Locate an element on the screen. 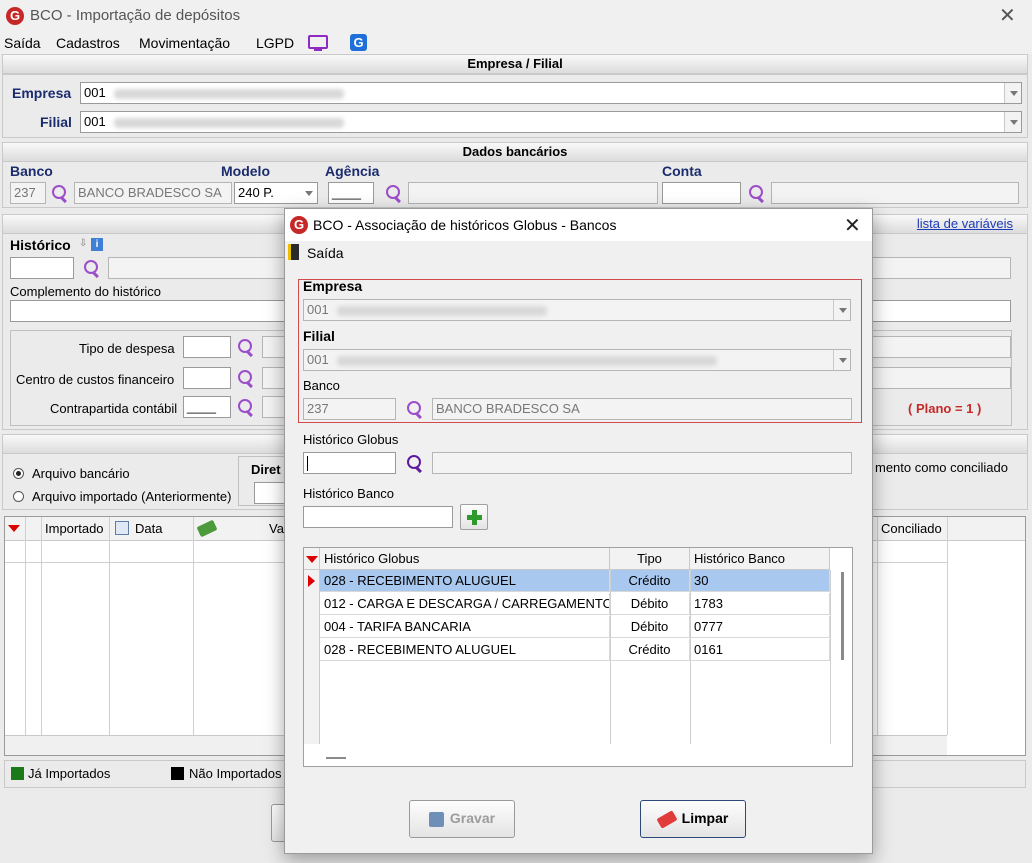  dialog-filial-select: 001 is located at coordinates (577, 360).